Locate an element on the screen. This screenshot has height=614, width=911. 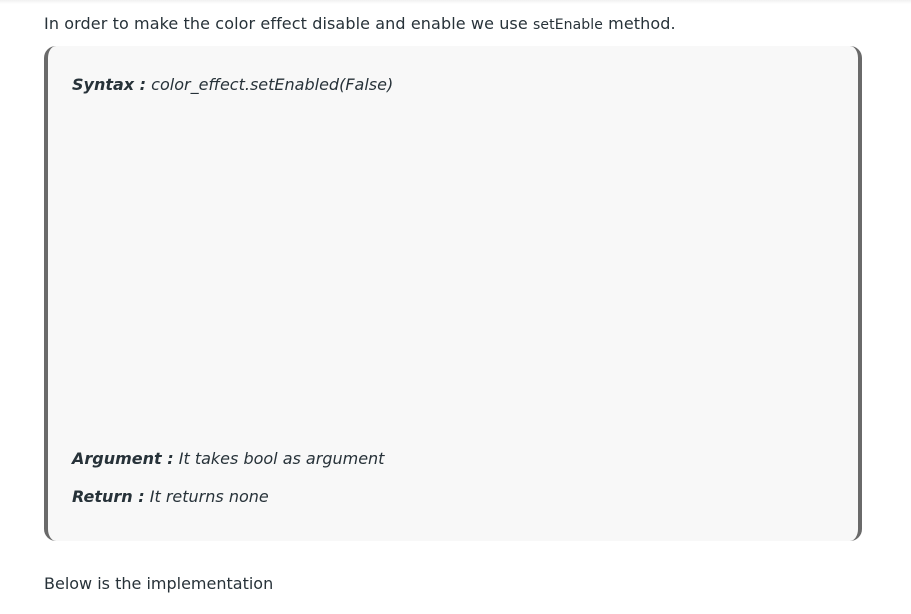
return-line: Return : It returns none is located at coordinates (170, 497).